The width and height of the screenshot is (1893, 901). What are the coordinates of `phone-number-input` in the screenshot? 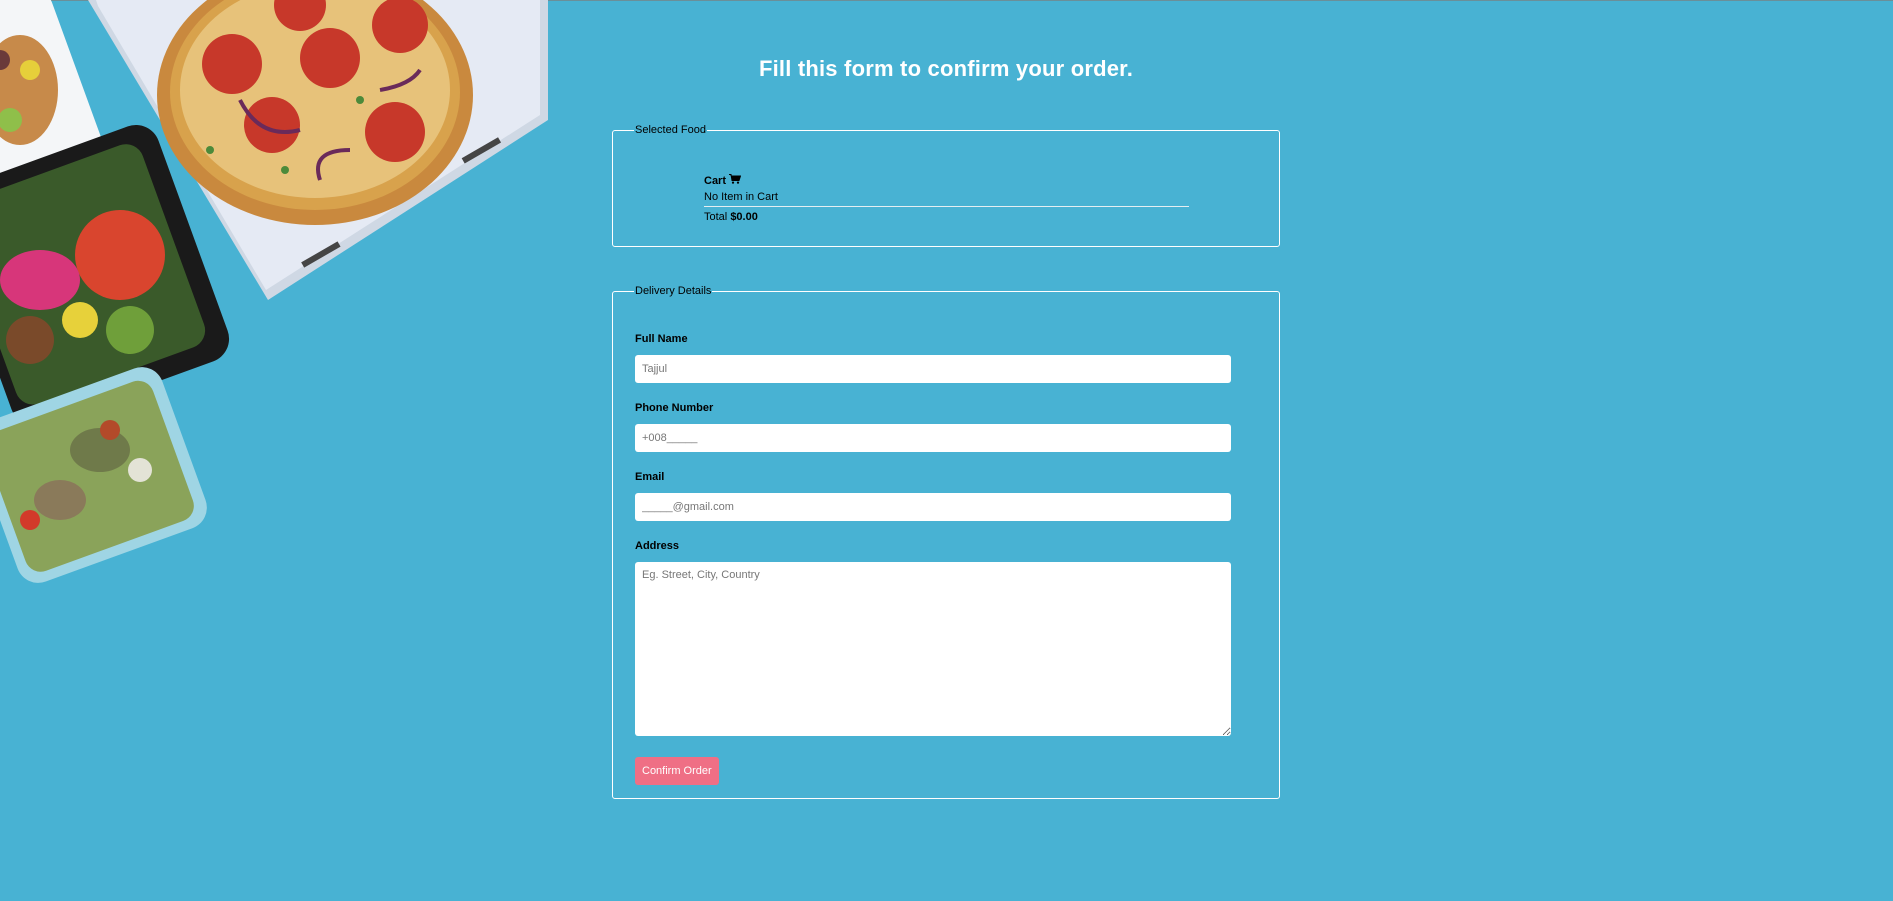 It's located at (933, 438).